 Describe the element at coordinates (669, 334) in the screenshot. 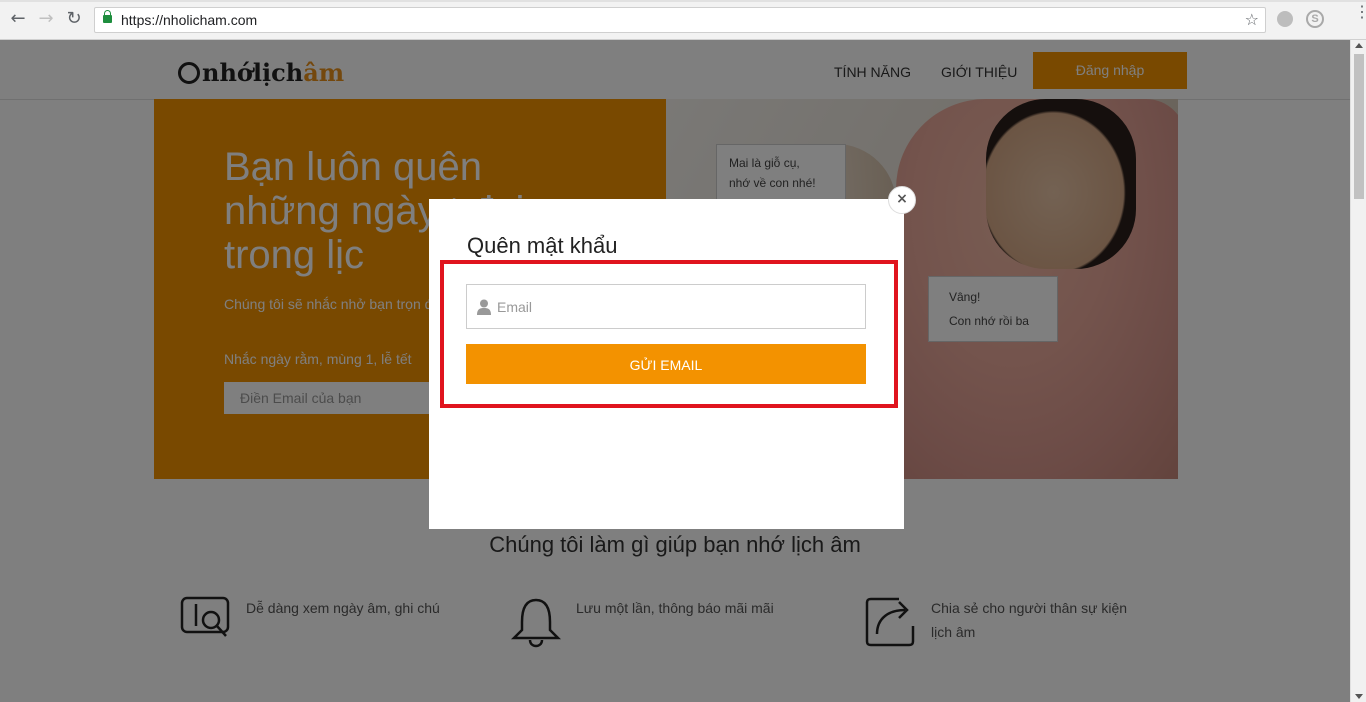

I see `highlight-box` at that location.